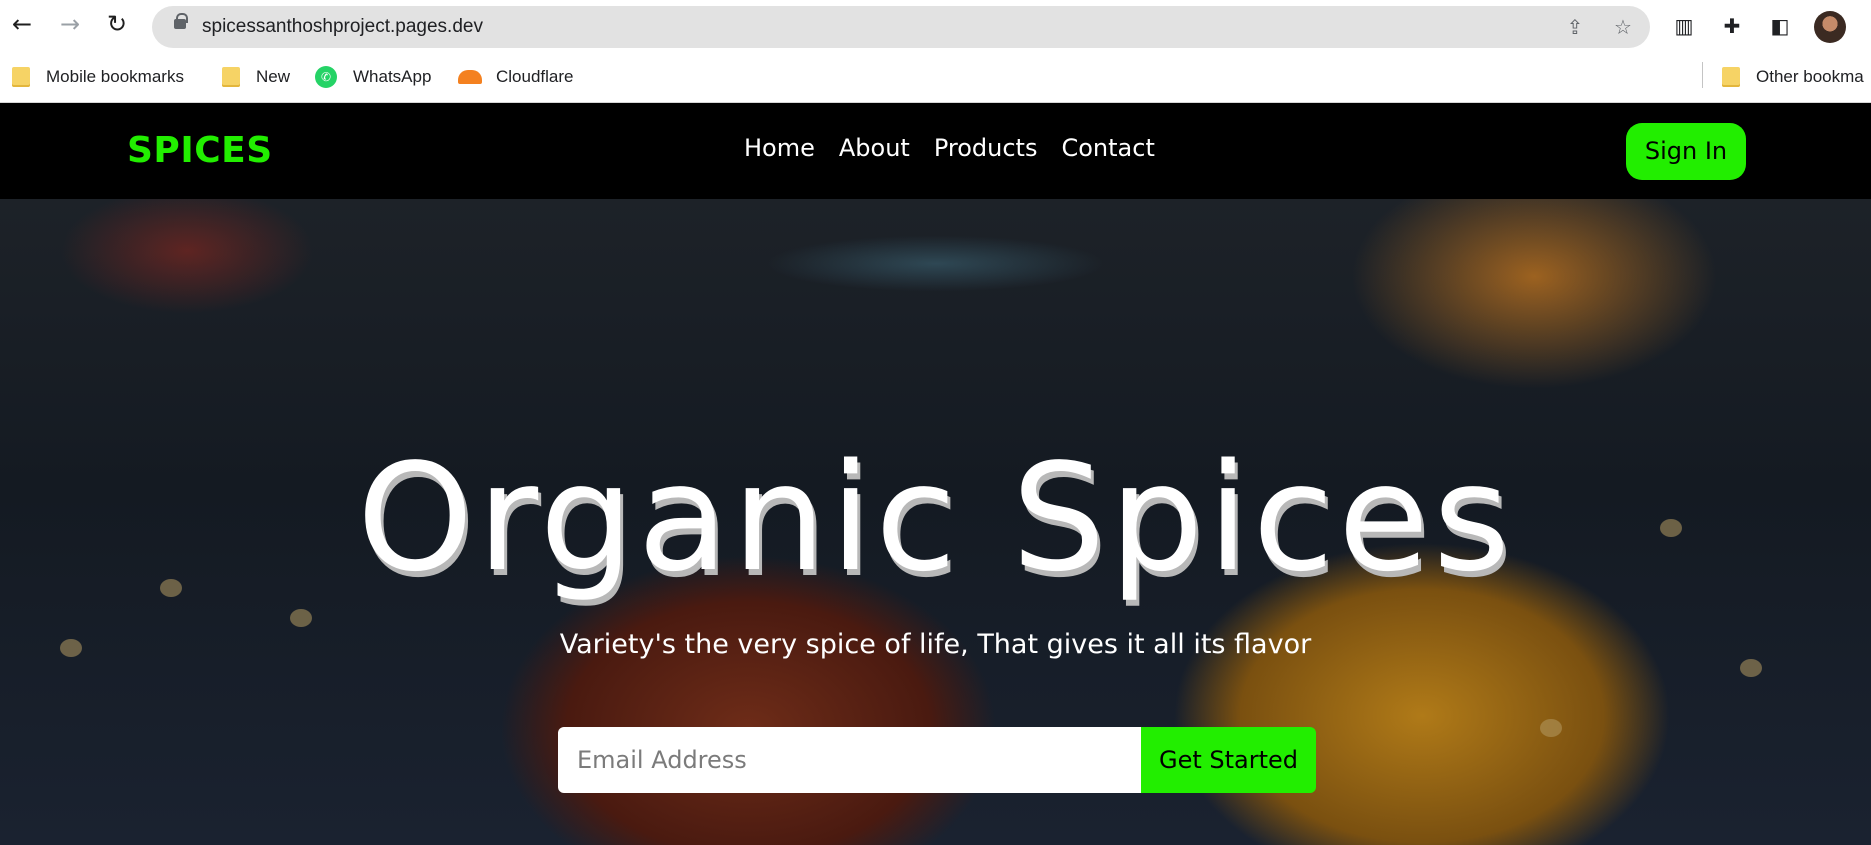 This screenshot has width=1871, height=845. Describe the element at coordinates (535, 76) in the screenshot. I see `bookmark-label: Cloudflare` at that location.